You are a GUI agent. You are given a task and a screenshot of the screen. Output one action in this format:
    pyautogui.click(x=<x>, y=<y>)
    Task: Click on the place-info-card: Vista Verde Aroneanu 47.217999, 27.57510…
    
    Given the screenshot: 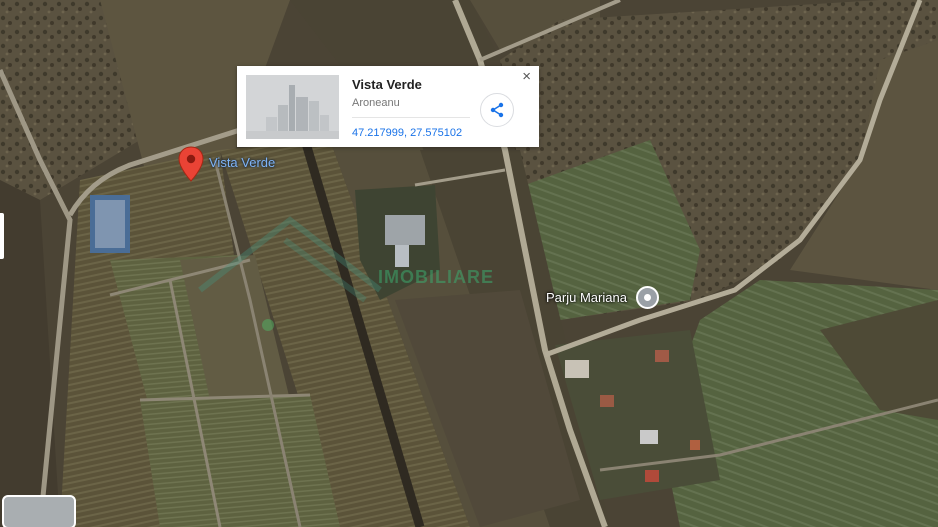 What is the action you would take?
    pyautogui.click(x=388, y=106)
    